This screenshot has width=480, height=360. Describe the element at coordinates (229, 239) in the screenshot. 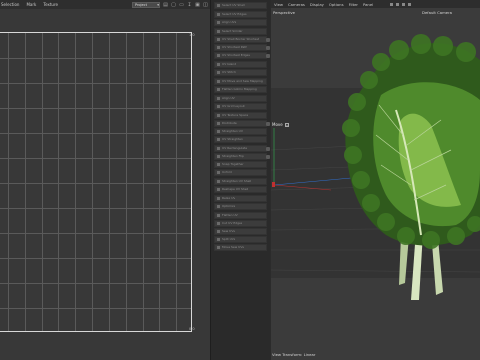

I see `tool-label: Split UVs` at that location.